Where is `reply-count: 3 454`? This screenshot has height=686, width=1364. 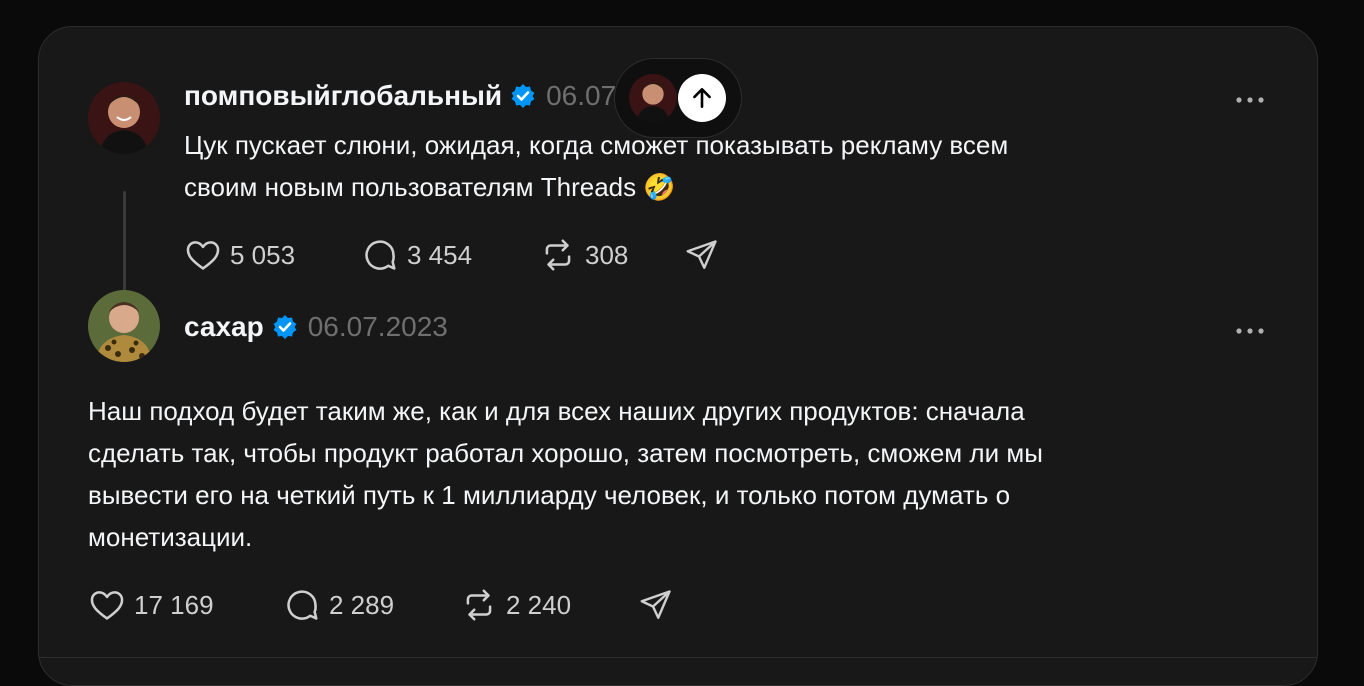 reply-count: 3 454 is located at coordinates (440, 254).